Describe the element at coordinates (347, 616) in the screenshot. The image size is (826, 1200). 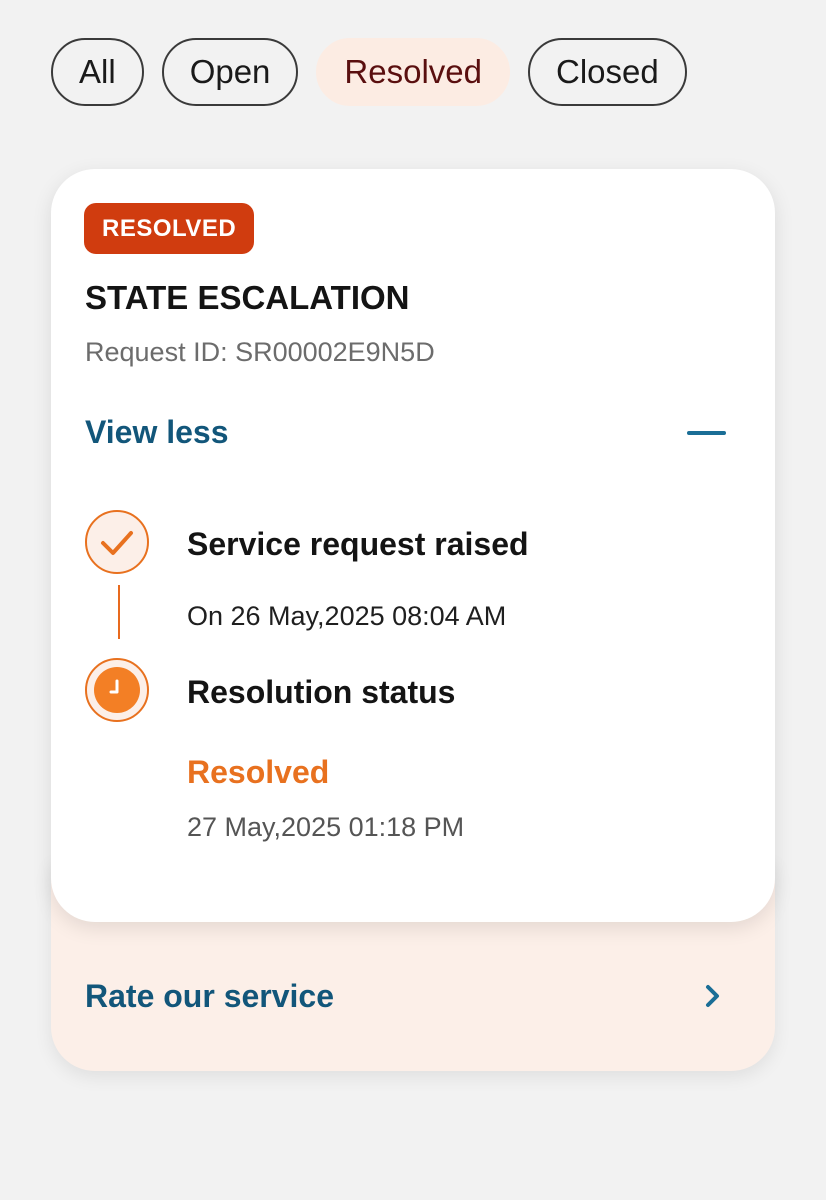
I see `timeline-step-date: On 26 May,2025 08:04 AM` at that location.